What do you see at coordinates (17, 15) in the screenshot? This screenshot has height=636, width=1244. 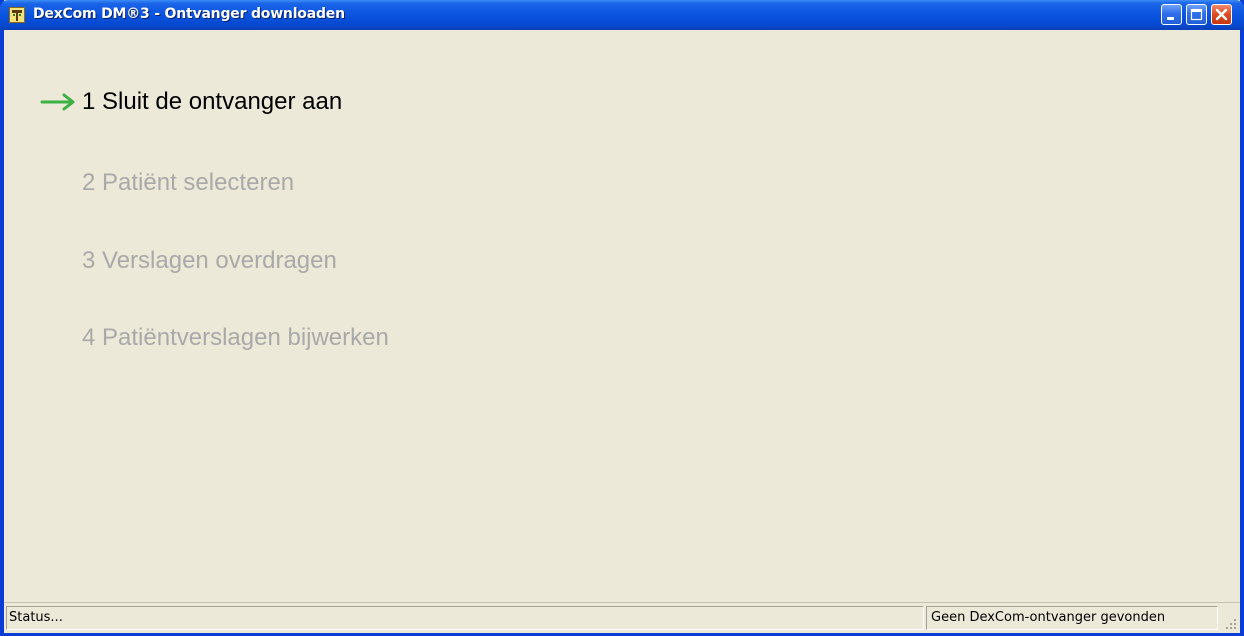 I see `dexcom-app-icon` at bounding box center [17, 15].